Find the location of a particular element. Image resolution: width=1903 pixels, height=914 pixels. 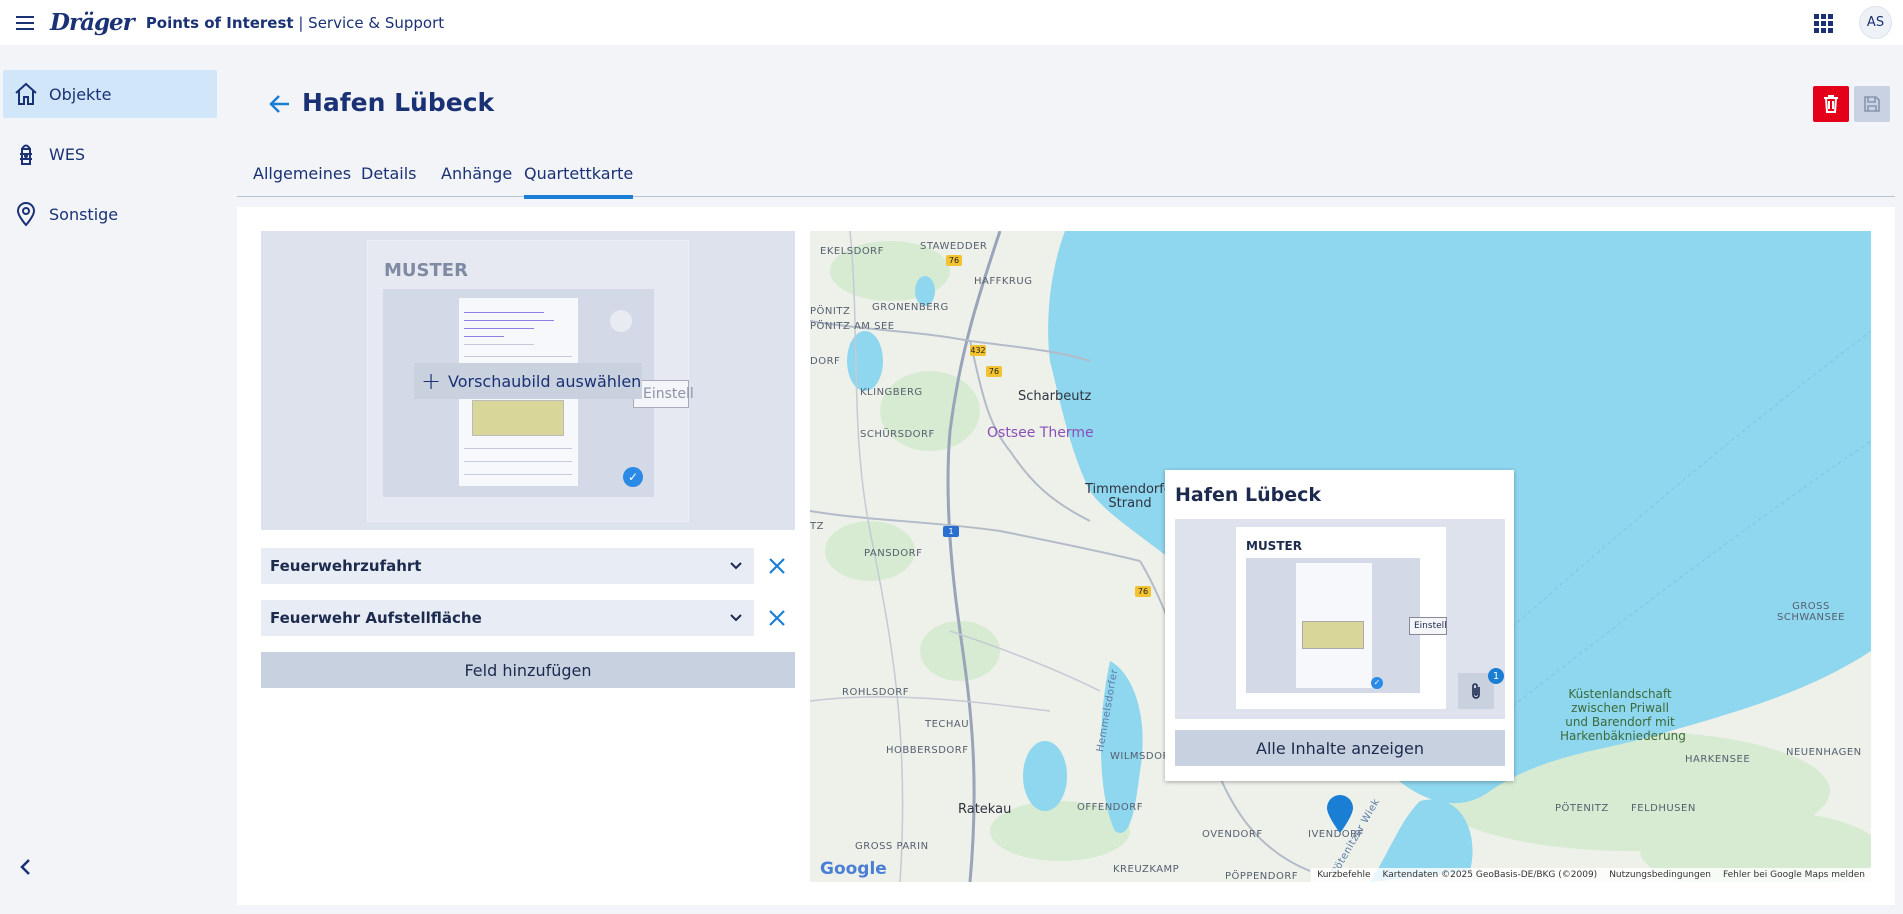

select-thumbnail-label: Vorschaubild auswählen is located at coordinates (545, 381).